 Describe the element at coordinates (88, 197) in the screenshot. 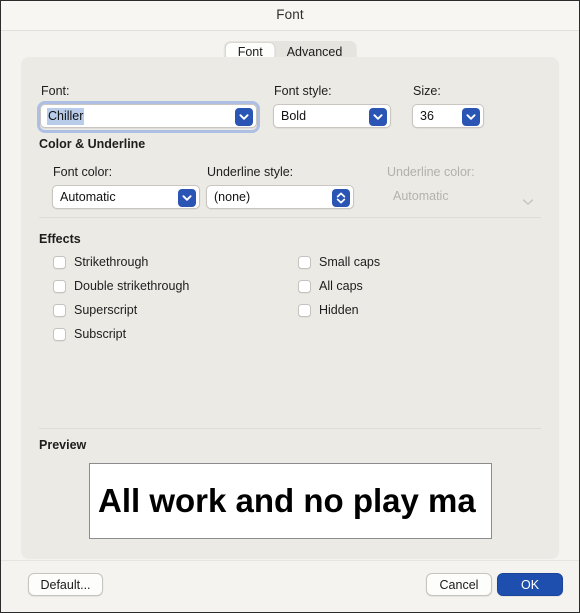

I see `font-color-value: Automatic` at that location.